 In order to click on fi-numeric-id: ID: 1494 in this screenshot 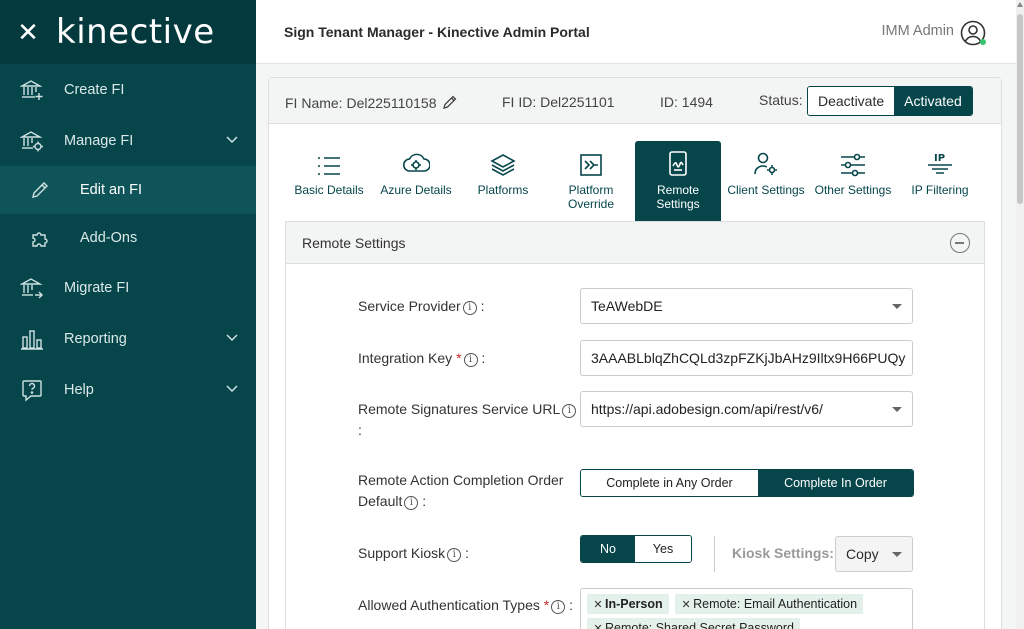, I will do `click(686, 102)`.